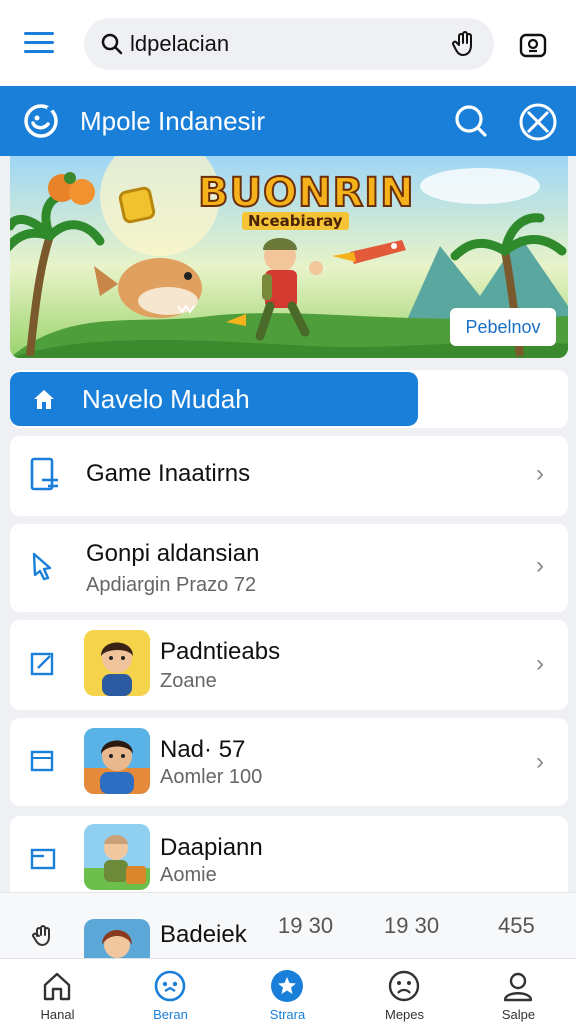 The width and height of the screenshot is (576, 1024). Describe the element at coordinates (39, 44) in the screenshot. I see `menu-icon` at that location.